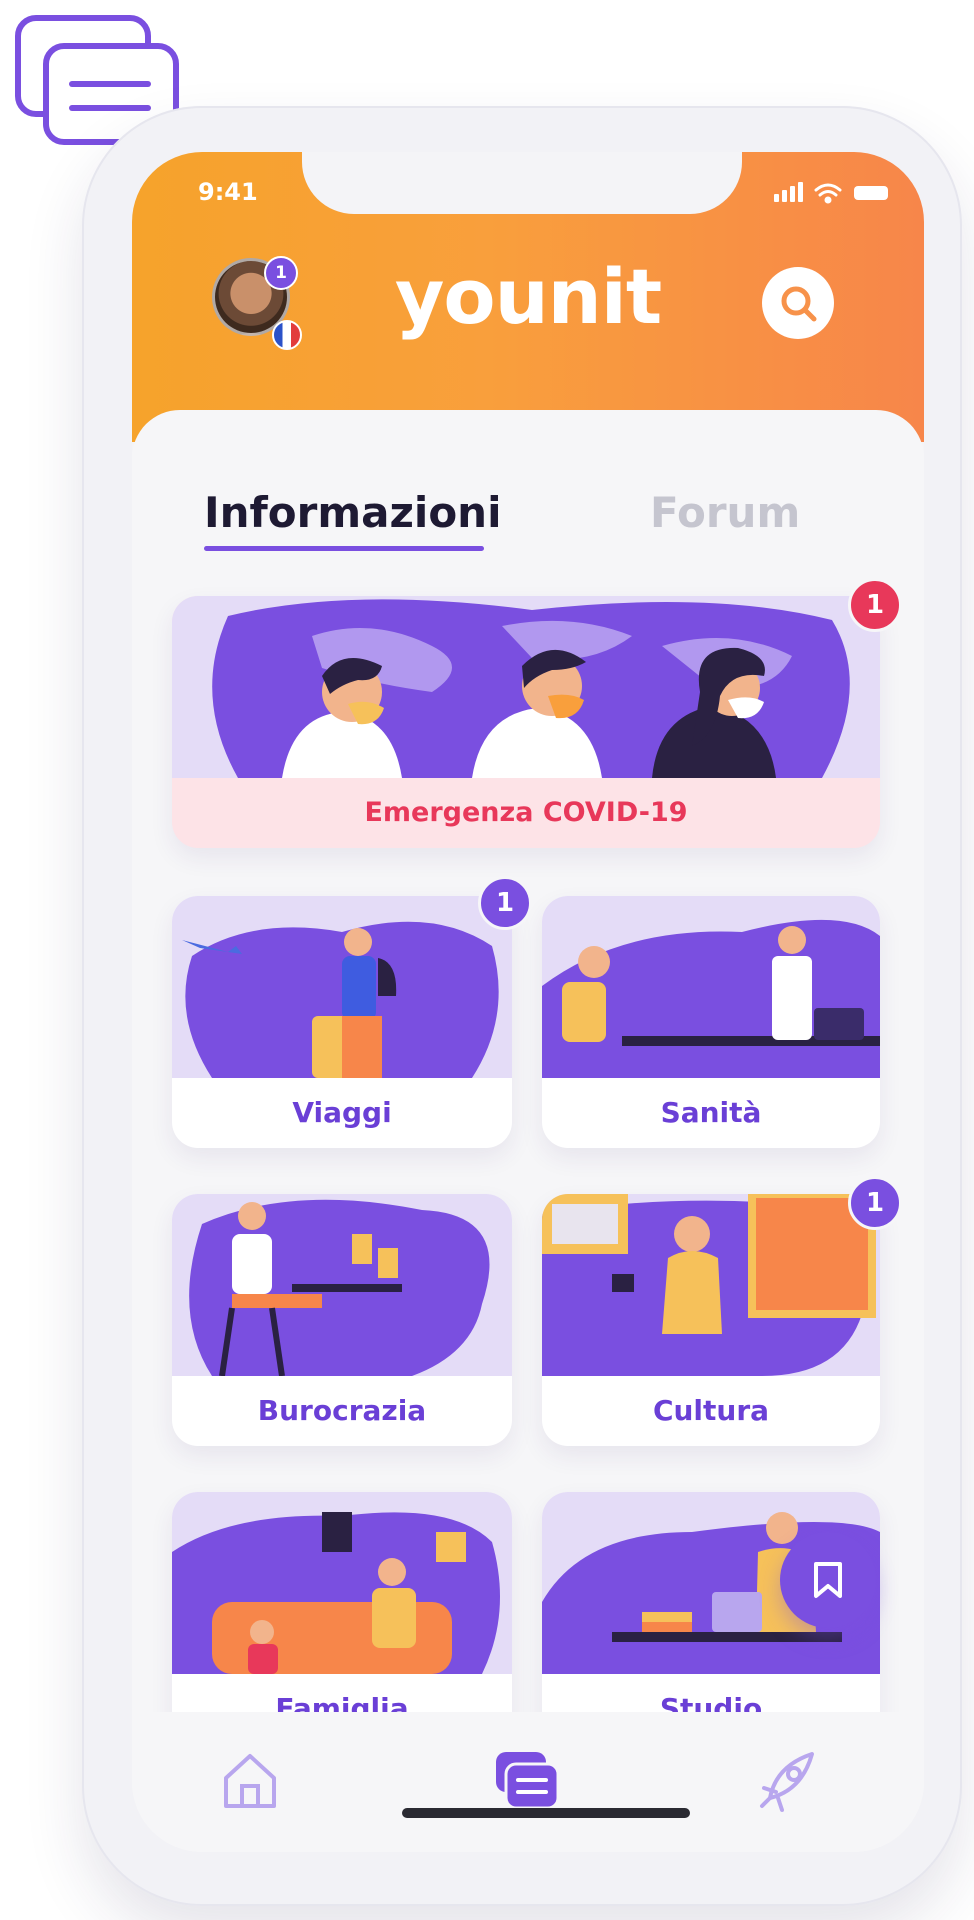 This screenshot has width=974, height=1920. What do you see at coordinates (828, 193) in the screenshot?
I see `wifi-icon` at bounding box center [828, 193].